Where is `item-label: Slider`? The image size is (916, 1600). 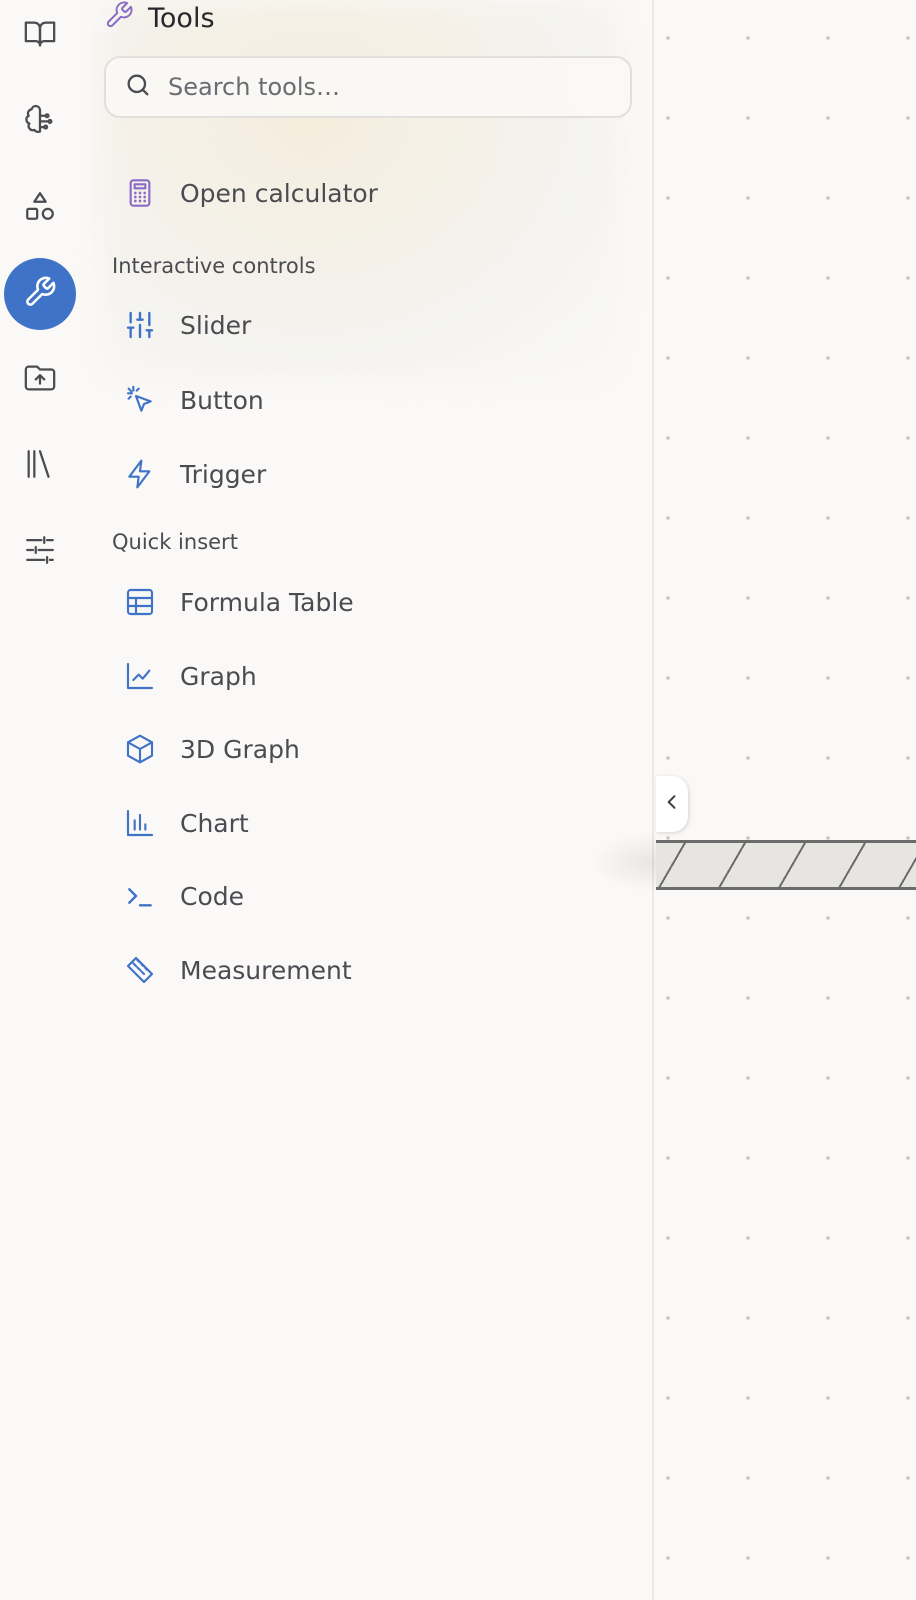 item-label: Slider is located at coordinates (216, 325).